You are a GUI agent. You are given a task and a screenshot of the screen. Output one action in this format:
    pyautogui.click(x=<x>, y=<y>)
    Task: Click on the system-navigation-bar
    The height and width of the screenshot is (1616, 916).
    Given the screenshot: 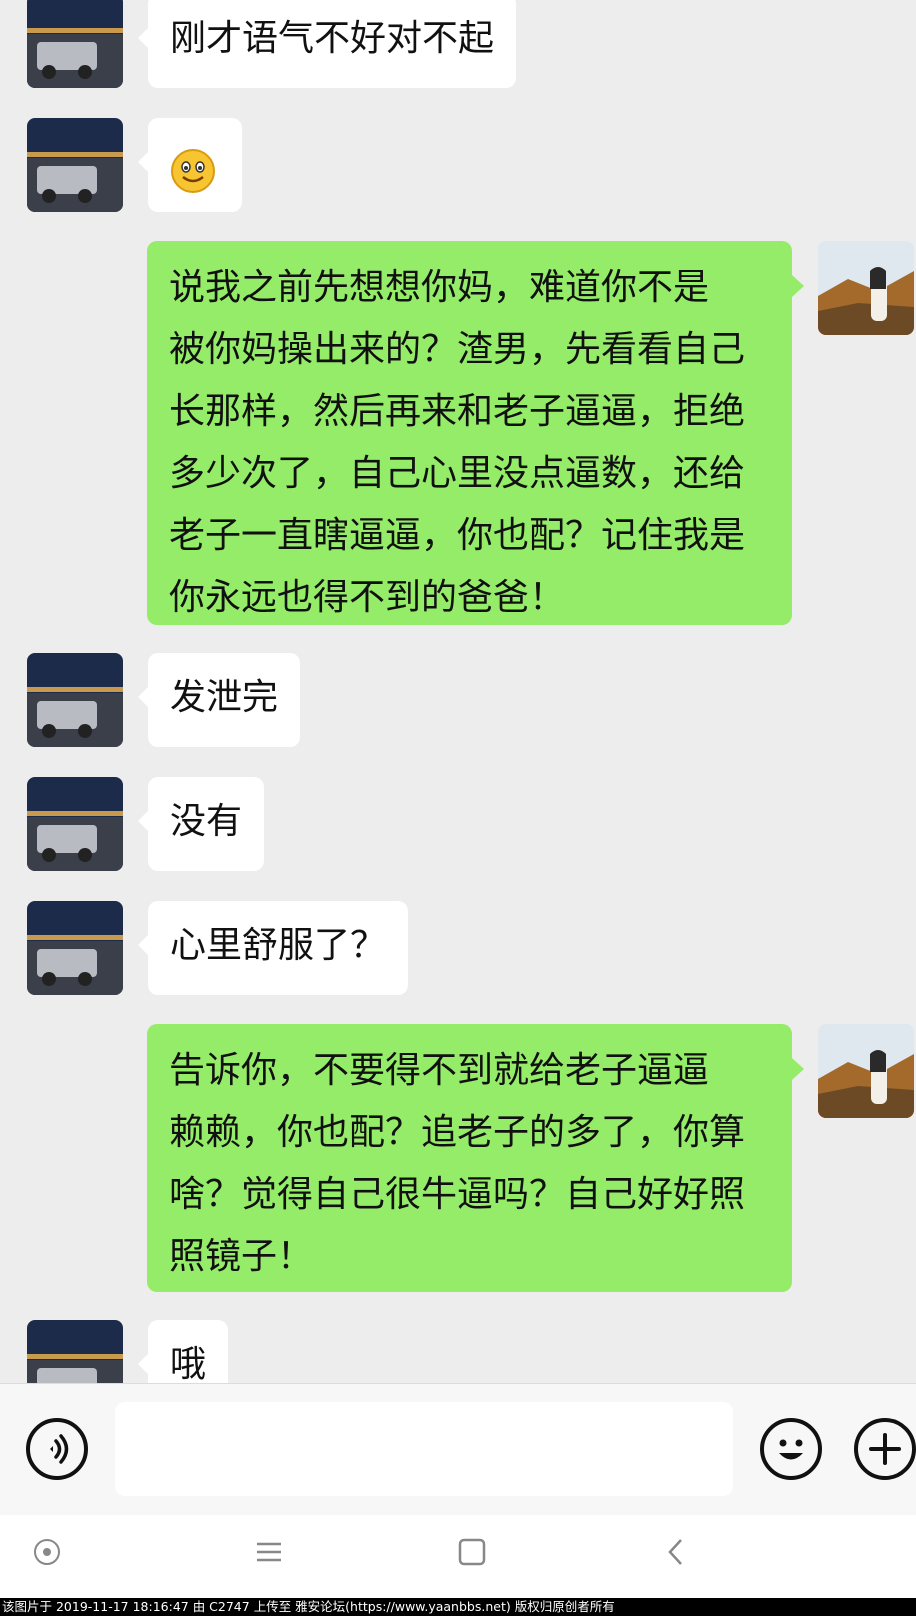 What is the action you would take?
    pyautogui.click(x=458, y=1556)
    